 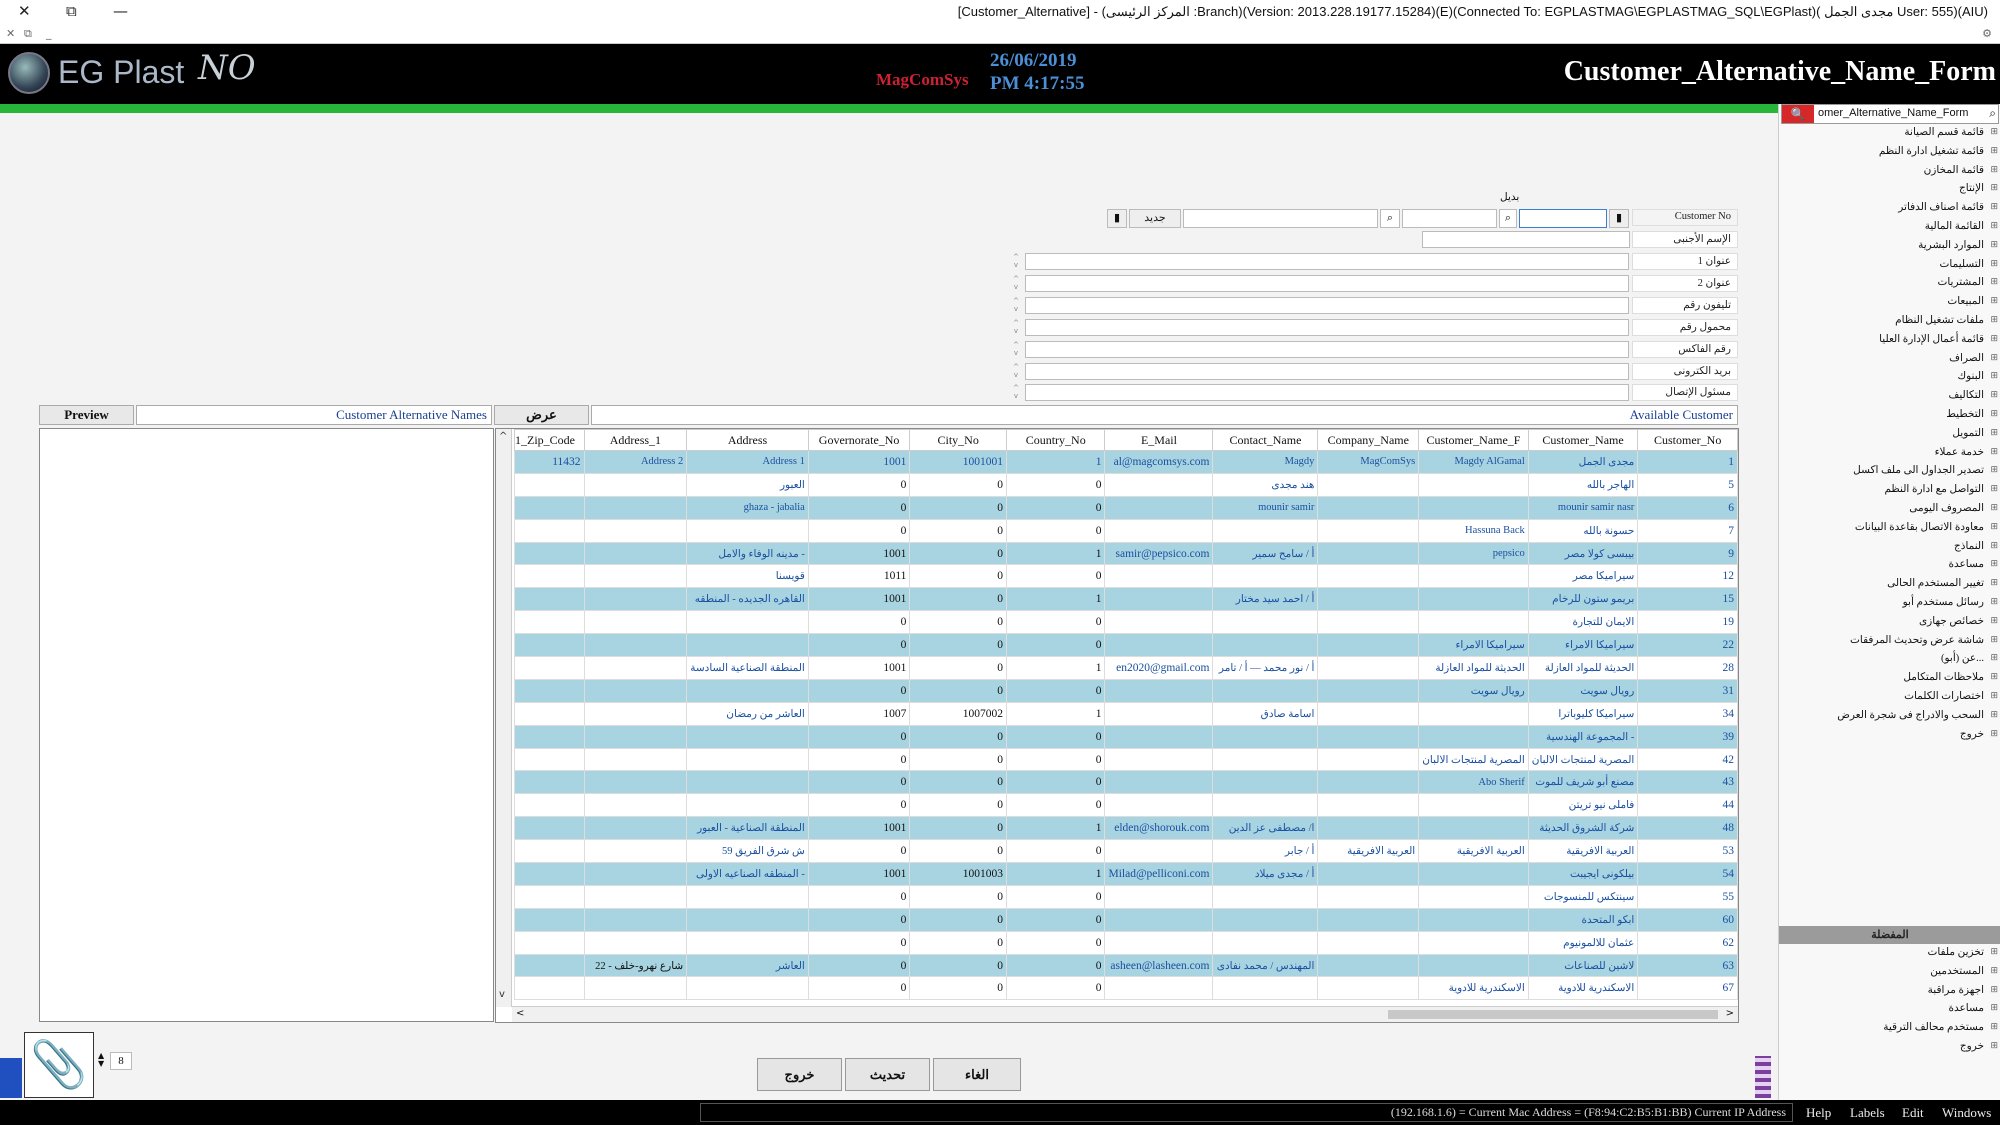 What do you see at coordinates (1890, 398) in the screenshot?
I see `menu-item: التكاليف` at bounding box center [1890, 398].